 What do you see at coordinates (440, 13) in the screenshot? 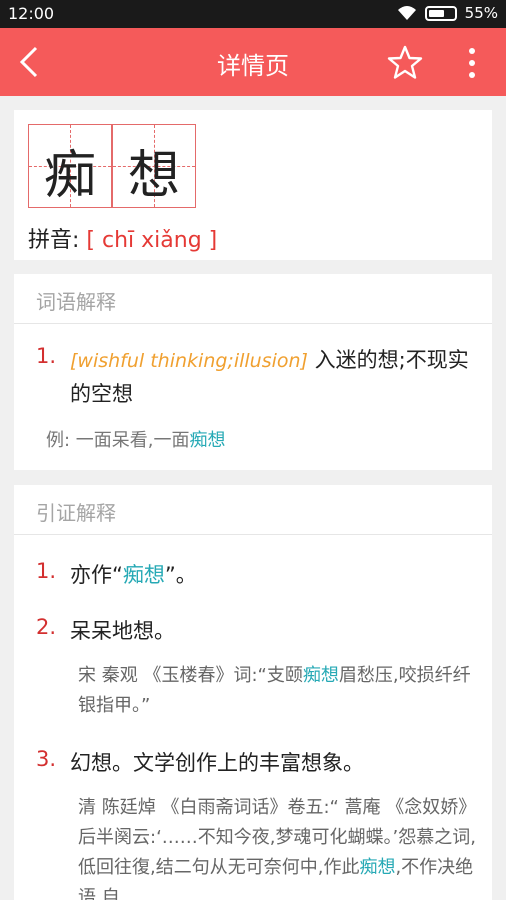
I see `battery-icon` at bounding box center [440, 13].